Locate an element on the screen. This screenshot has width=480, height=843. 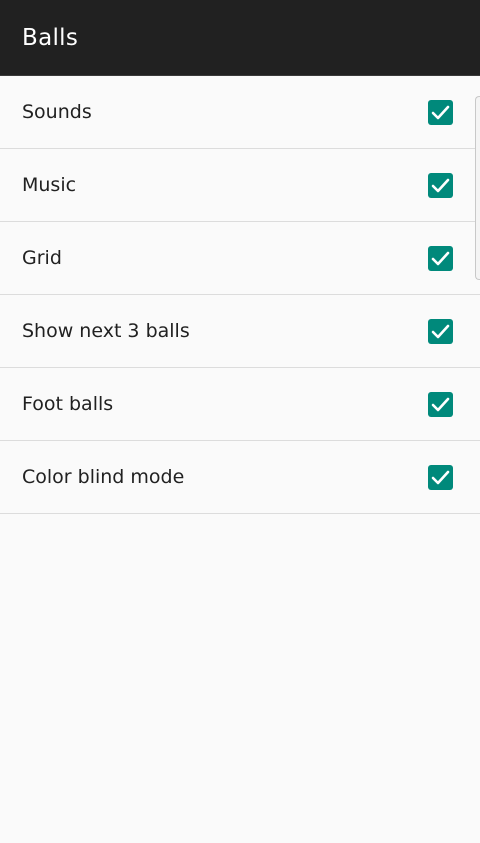
setting-row-show-next-balls: Show next 3 balls is located at coordinates (240, 331).